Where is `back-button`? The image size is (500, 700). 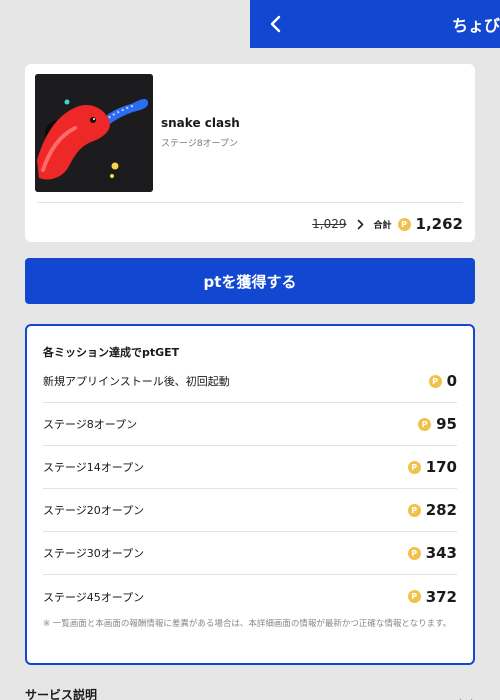
back-button is located at coordinates (275, 24).